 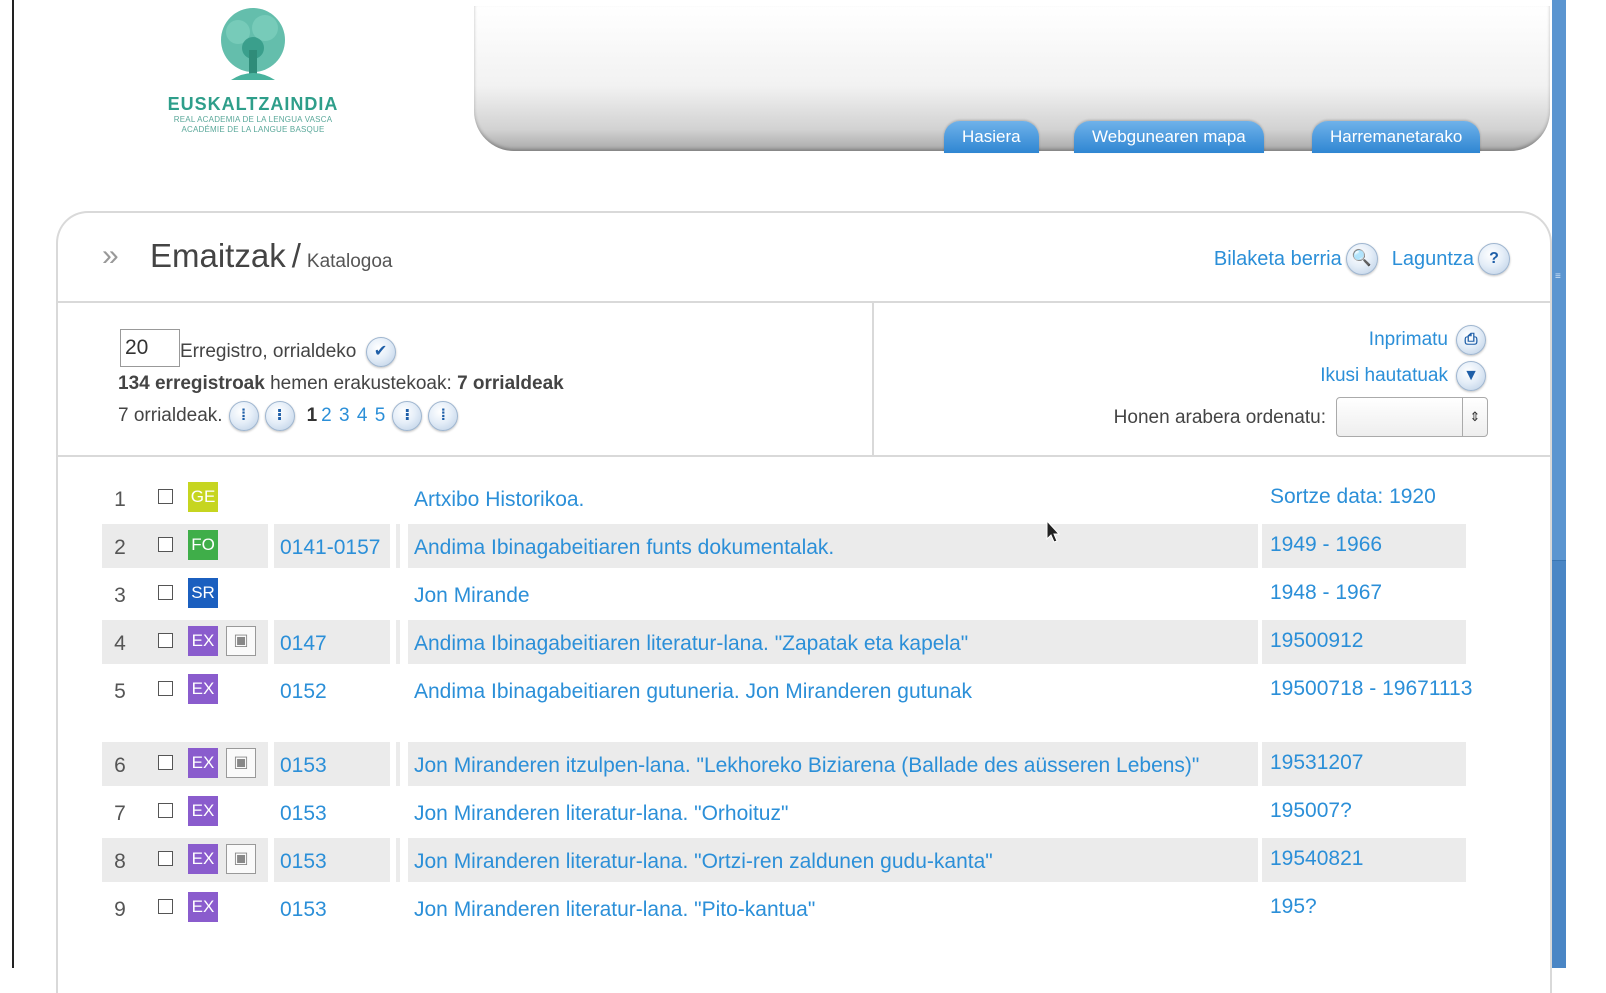 I want to click on print-link: Inprimatu ⎙, so click(x=1427, y=340).